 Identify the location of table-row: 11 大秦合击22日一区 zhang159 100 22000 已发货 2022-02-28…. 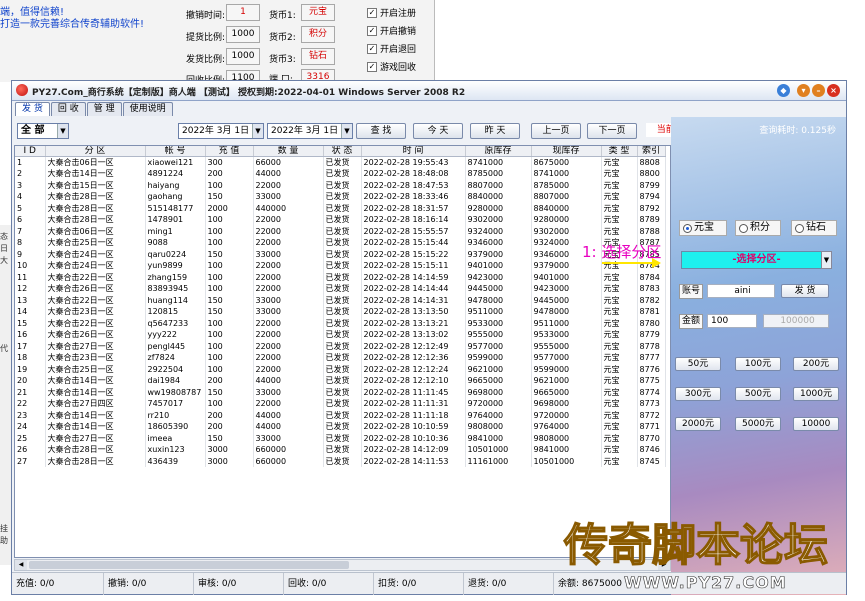
(340, 277).